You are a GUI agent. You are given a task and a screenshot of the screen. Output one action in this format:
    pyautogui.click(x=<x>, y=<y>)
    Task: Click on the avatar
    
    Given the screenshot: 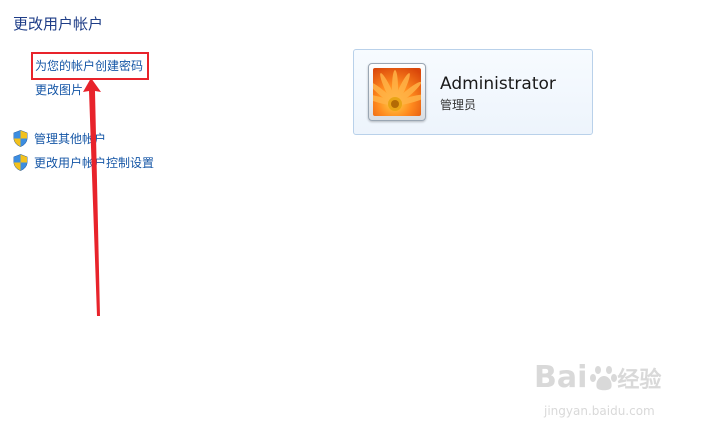 What is the action you would take?
    pyautogui.click(x=397, y=92)
    